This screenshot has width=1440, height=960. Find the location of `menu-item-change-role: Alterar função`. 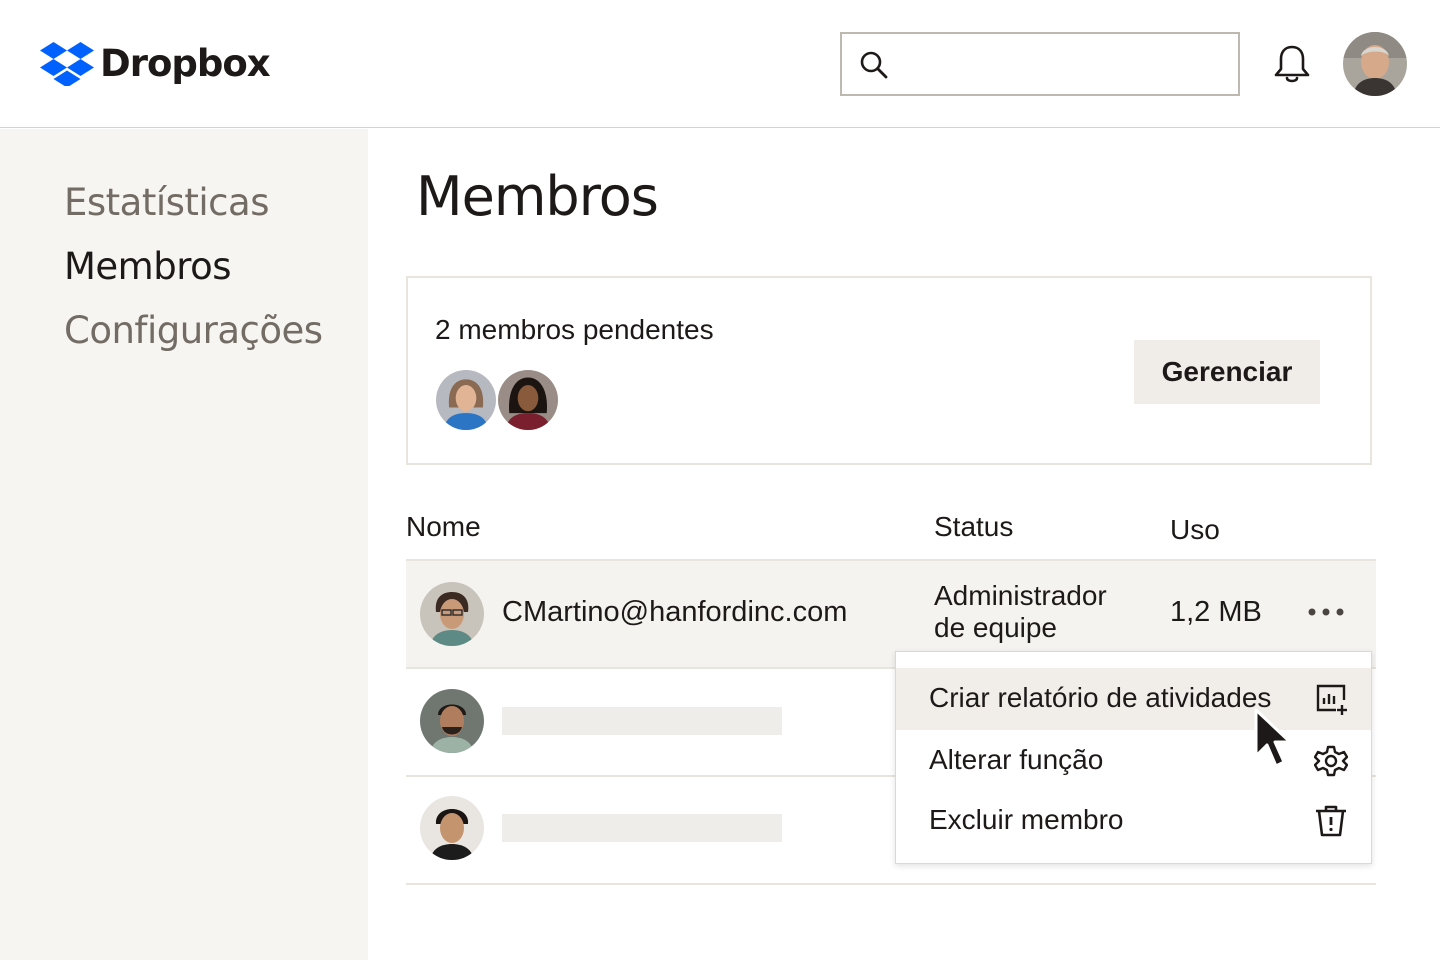

menu-item-change-role: Alterar função is located at coordinates (1133, 761).